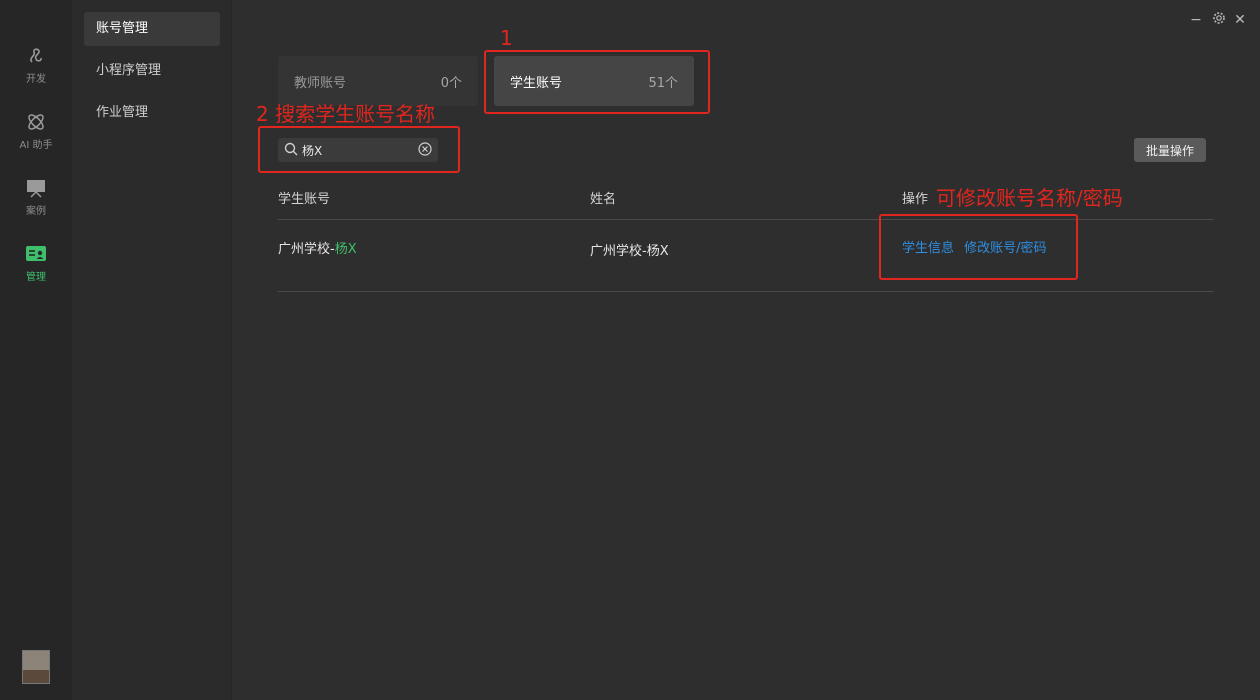 This screenshot has height=700, width=1260. Describe the element at coordinates (36, 350) in the screenshot. I see `icon-rail: 开发 AI 助手 案例 管理` at that location.